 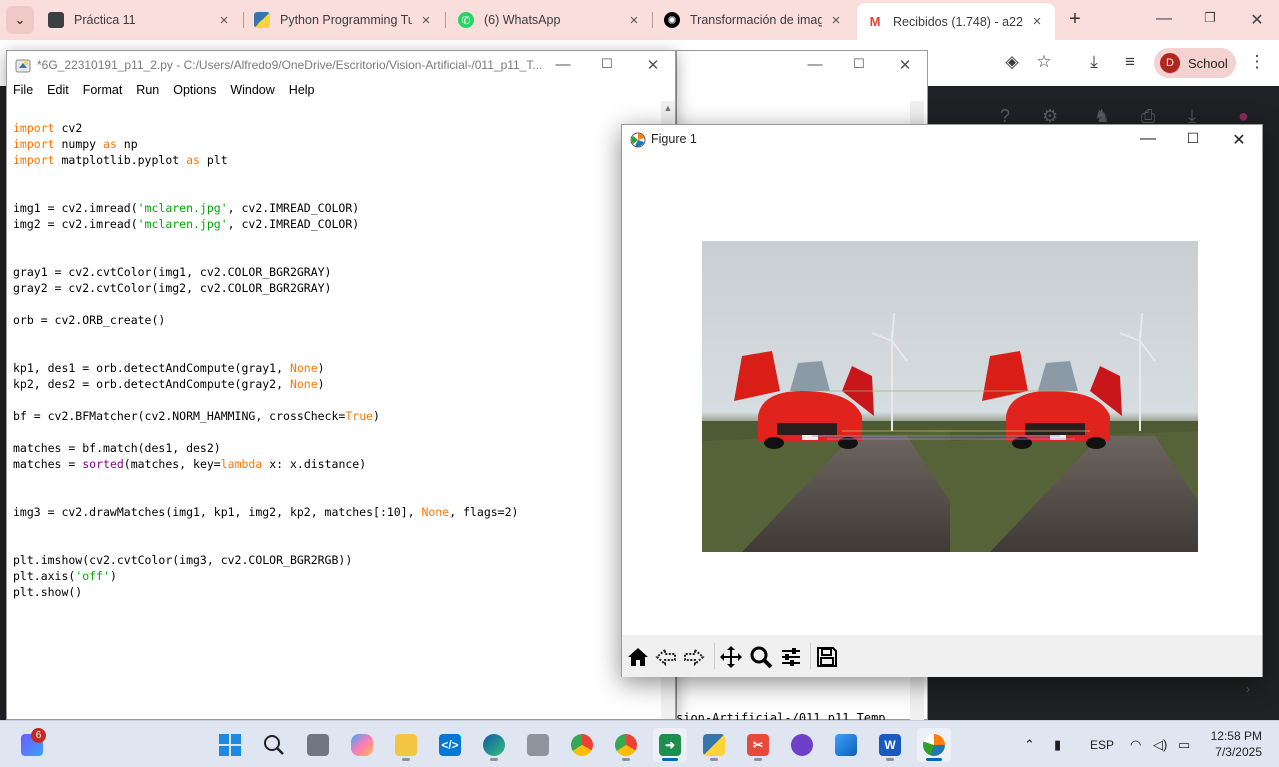 I want to click on taskbar-matplotlib, so click(x=934, y=745).